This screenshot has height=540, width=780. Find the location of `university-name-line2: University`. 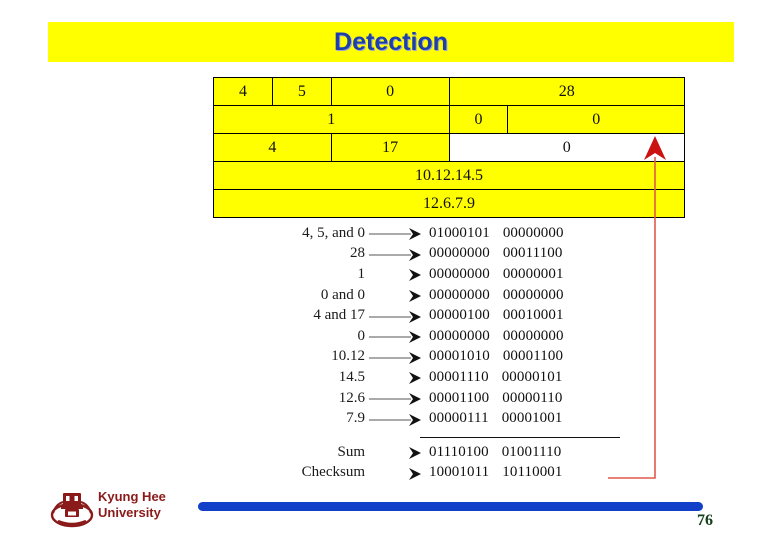

university-name-line2: University is located at coordinates (129, 512).